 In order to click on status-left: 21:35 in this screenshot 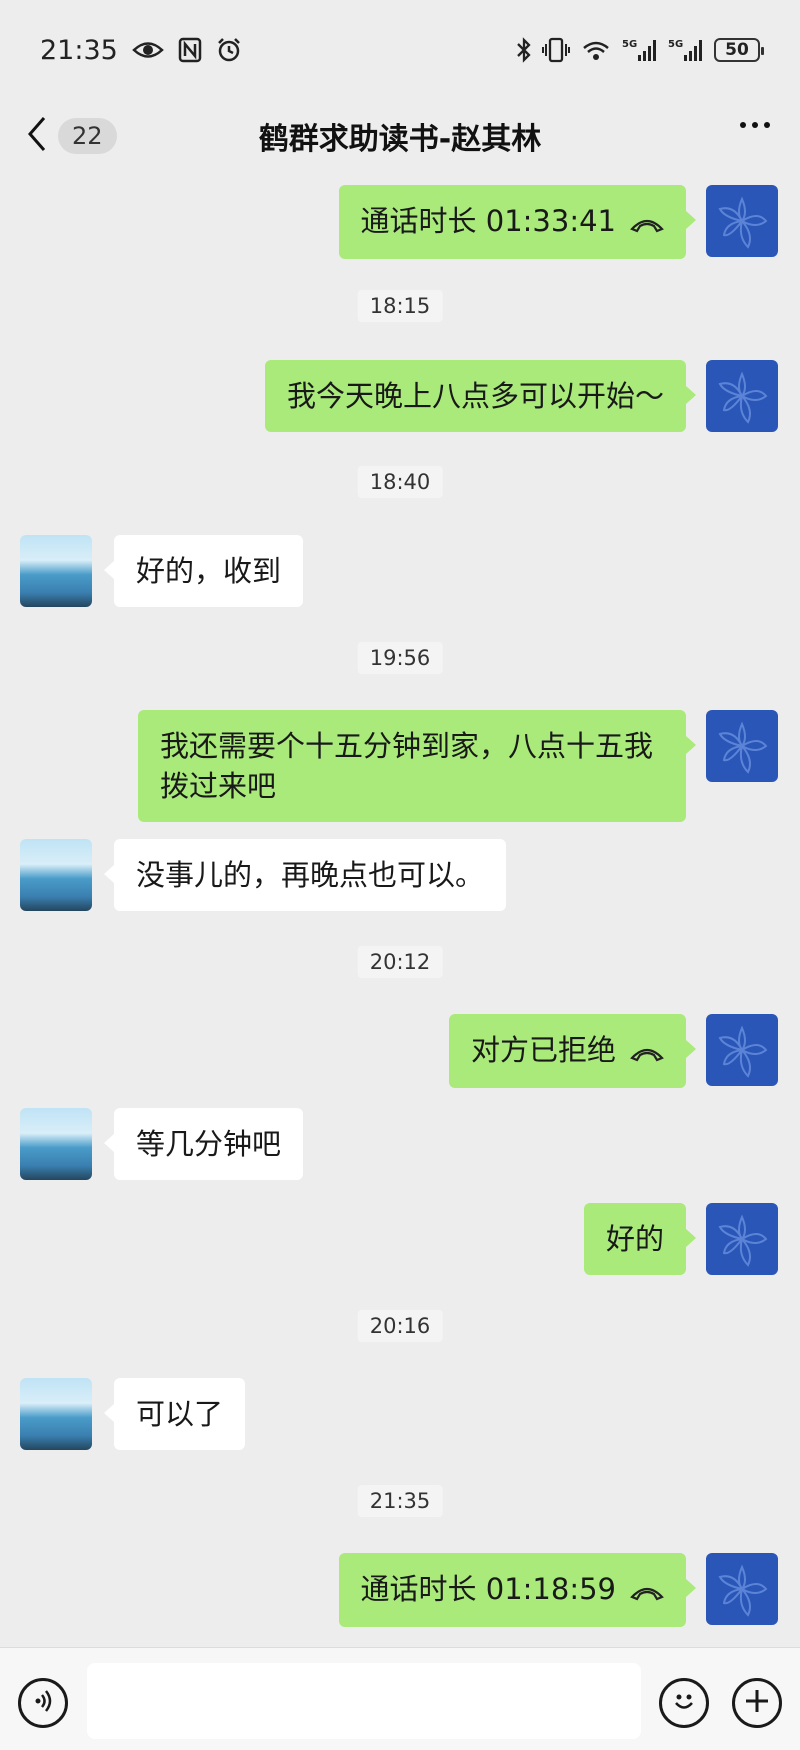, I will do `click(141, 50)`.